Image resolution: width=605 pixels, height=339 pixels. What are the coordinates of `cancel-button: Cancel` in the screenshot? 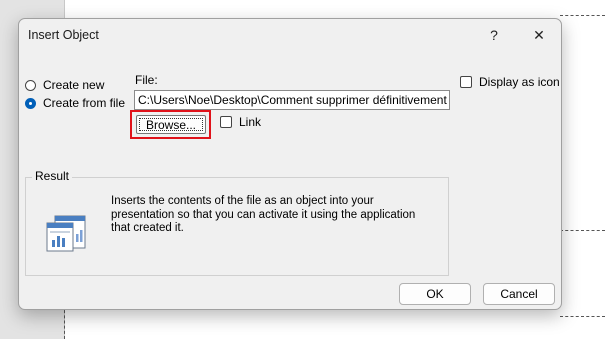 It's located at (519, 294).